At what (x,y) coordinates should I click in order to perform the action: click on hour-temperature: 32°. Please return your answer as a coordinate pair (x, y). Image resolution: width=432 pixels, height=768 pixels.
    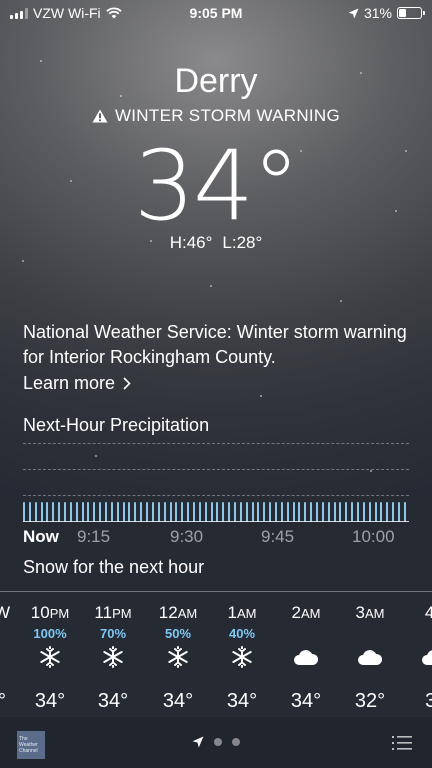
    Looking at the image, I should click on (370, 701).